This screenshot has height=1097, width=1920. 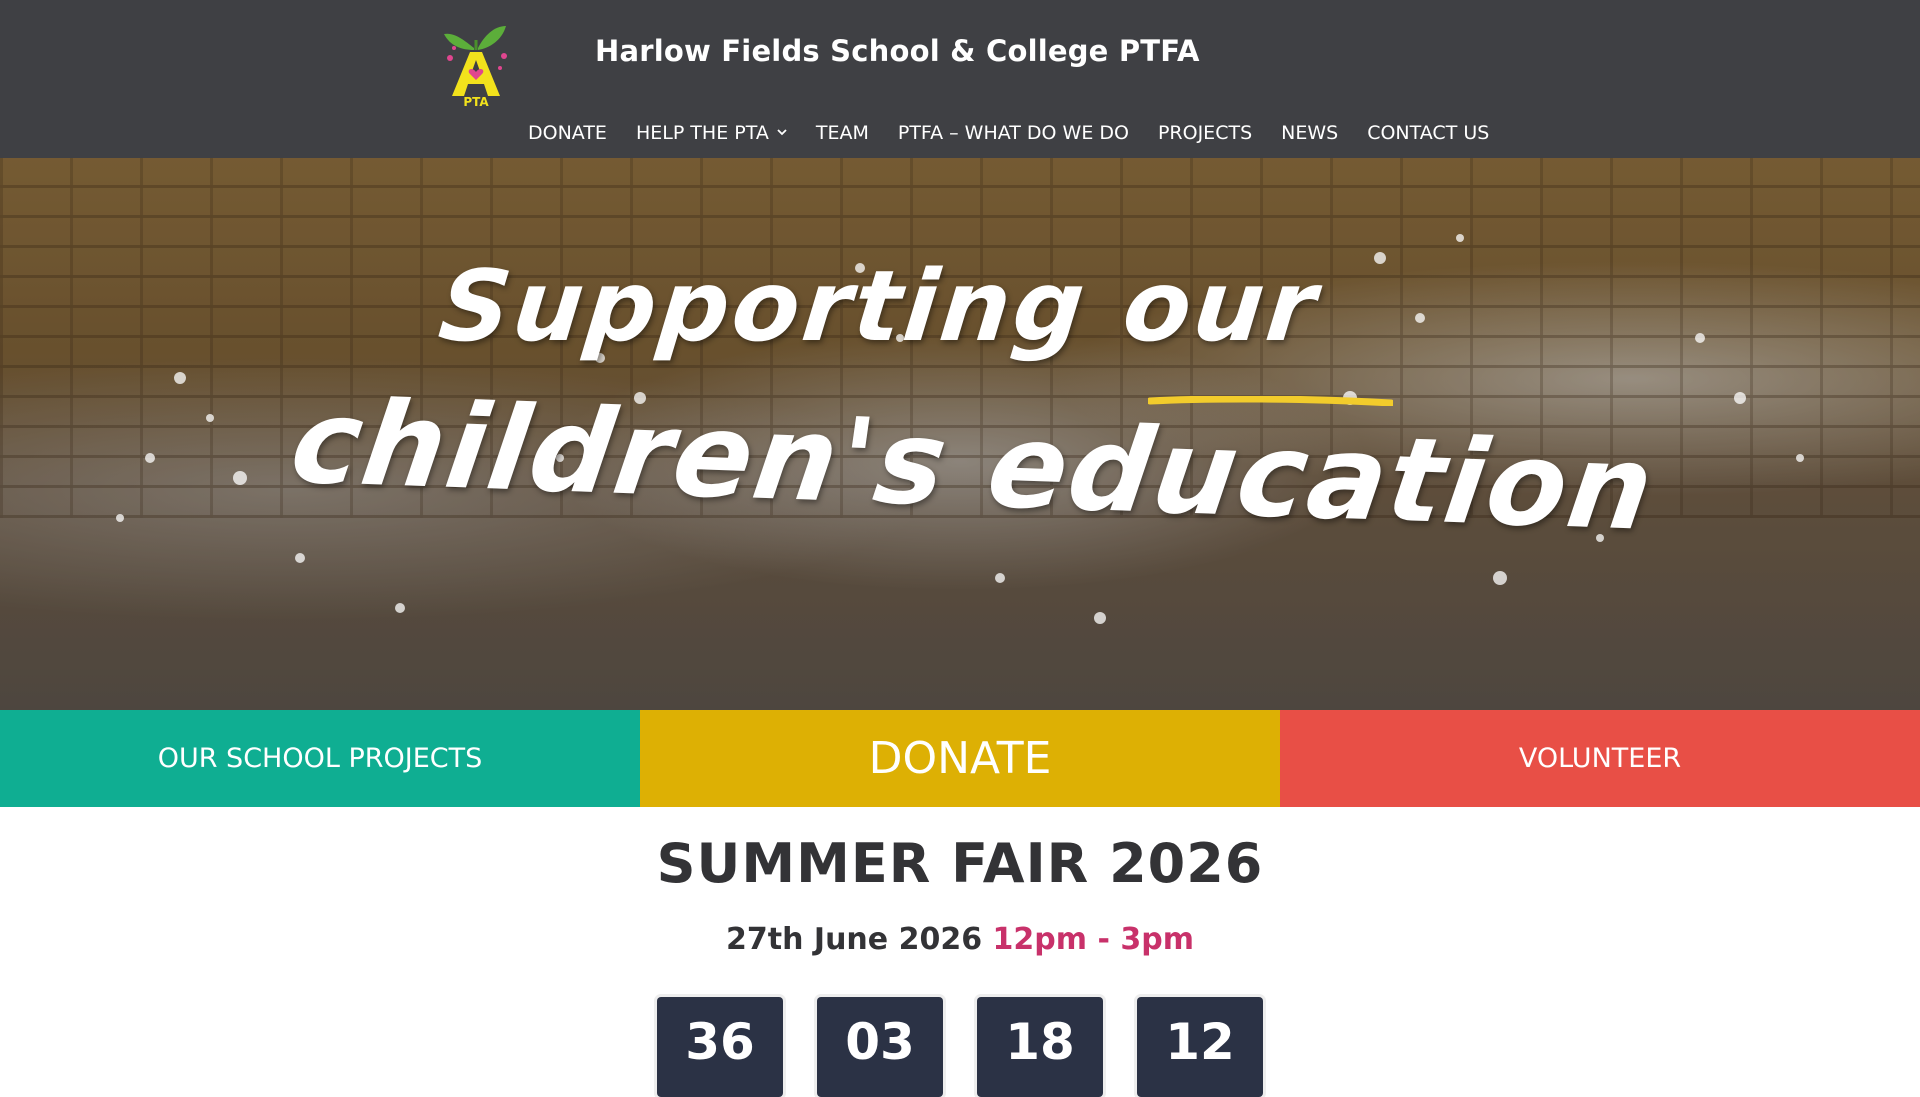 I want to click on site-title: Harlow Fields School & College PTFA, so click(x=897, y=51).